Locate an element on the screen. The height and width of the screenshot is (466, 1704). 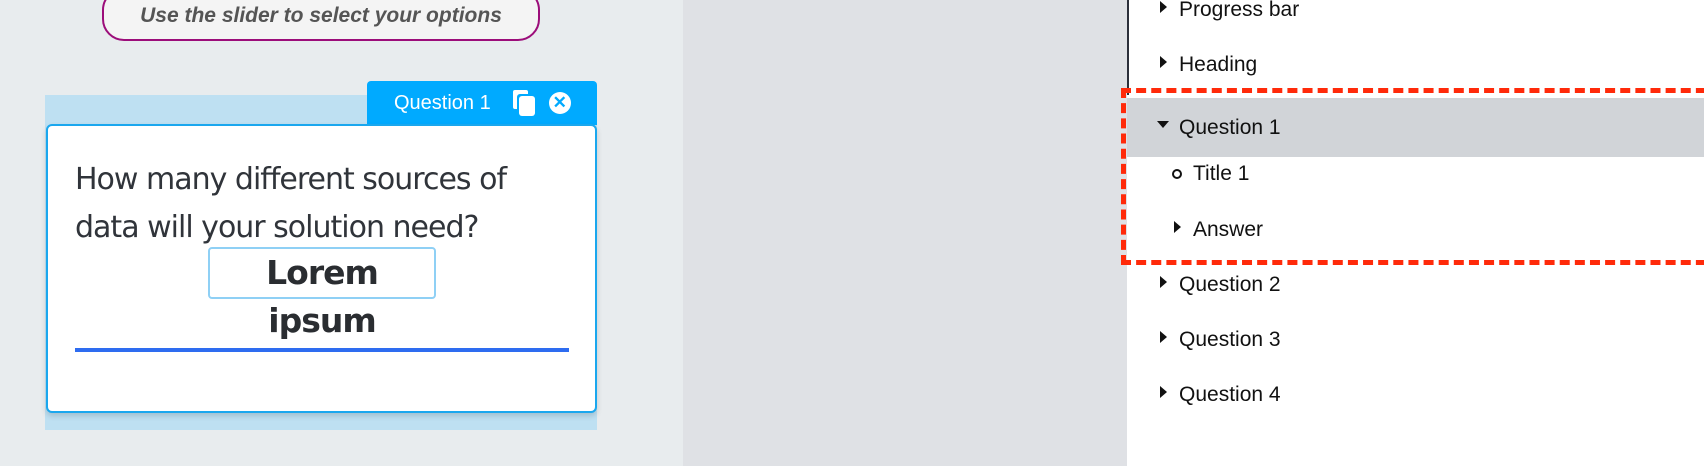
question-tab: Question 1 ✕ is located at coordinates (482, 103).